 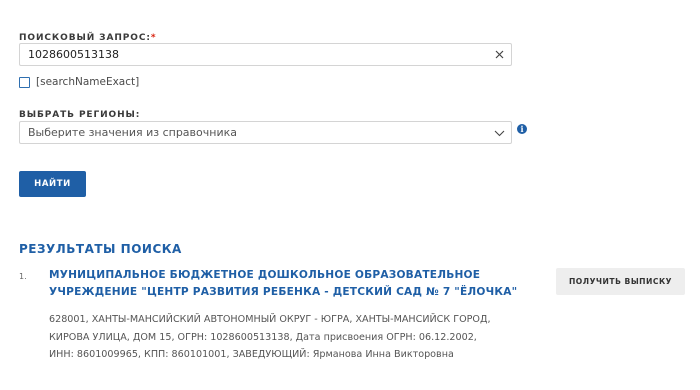 What do you see at coordinates (88, 38) in the screenshot?
I see `search-query-label: ПОИСКОВЫЙ ЗАПРОС:*` at bounding box center [88, 38].